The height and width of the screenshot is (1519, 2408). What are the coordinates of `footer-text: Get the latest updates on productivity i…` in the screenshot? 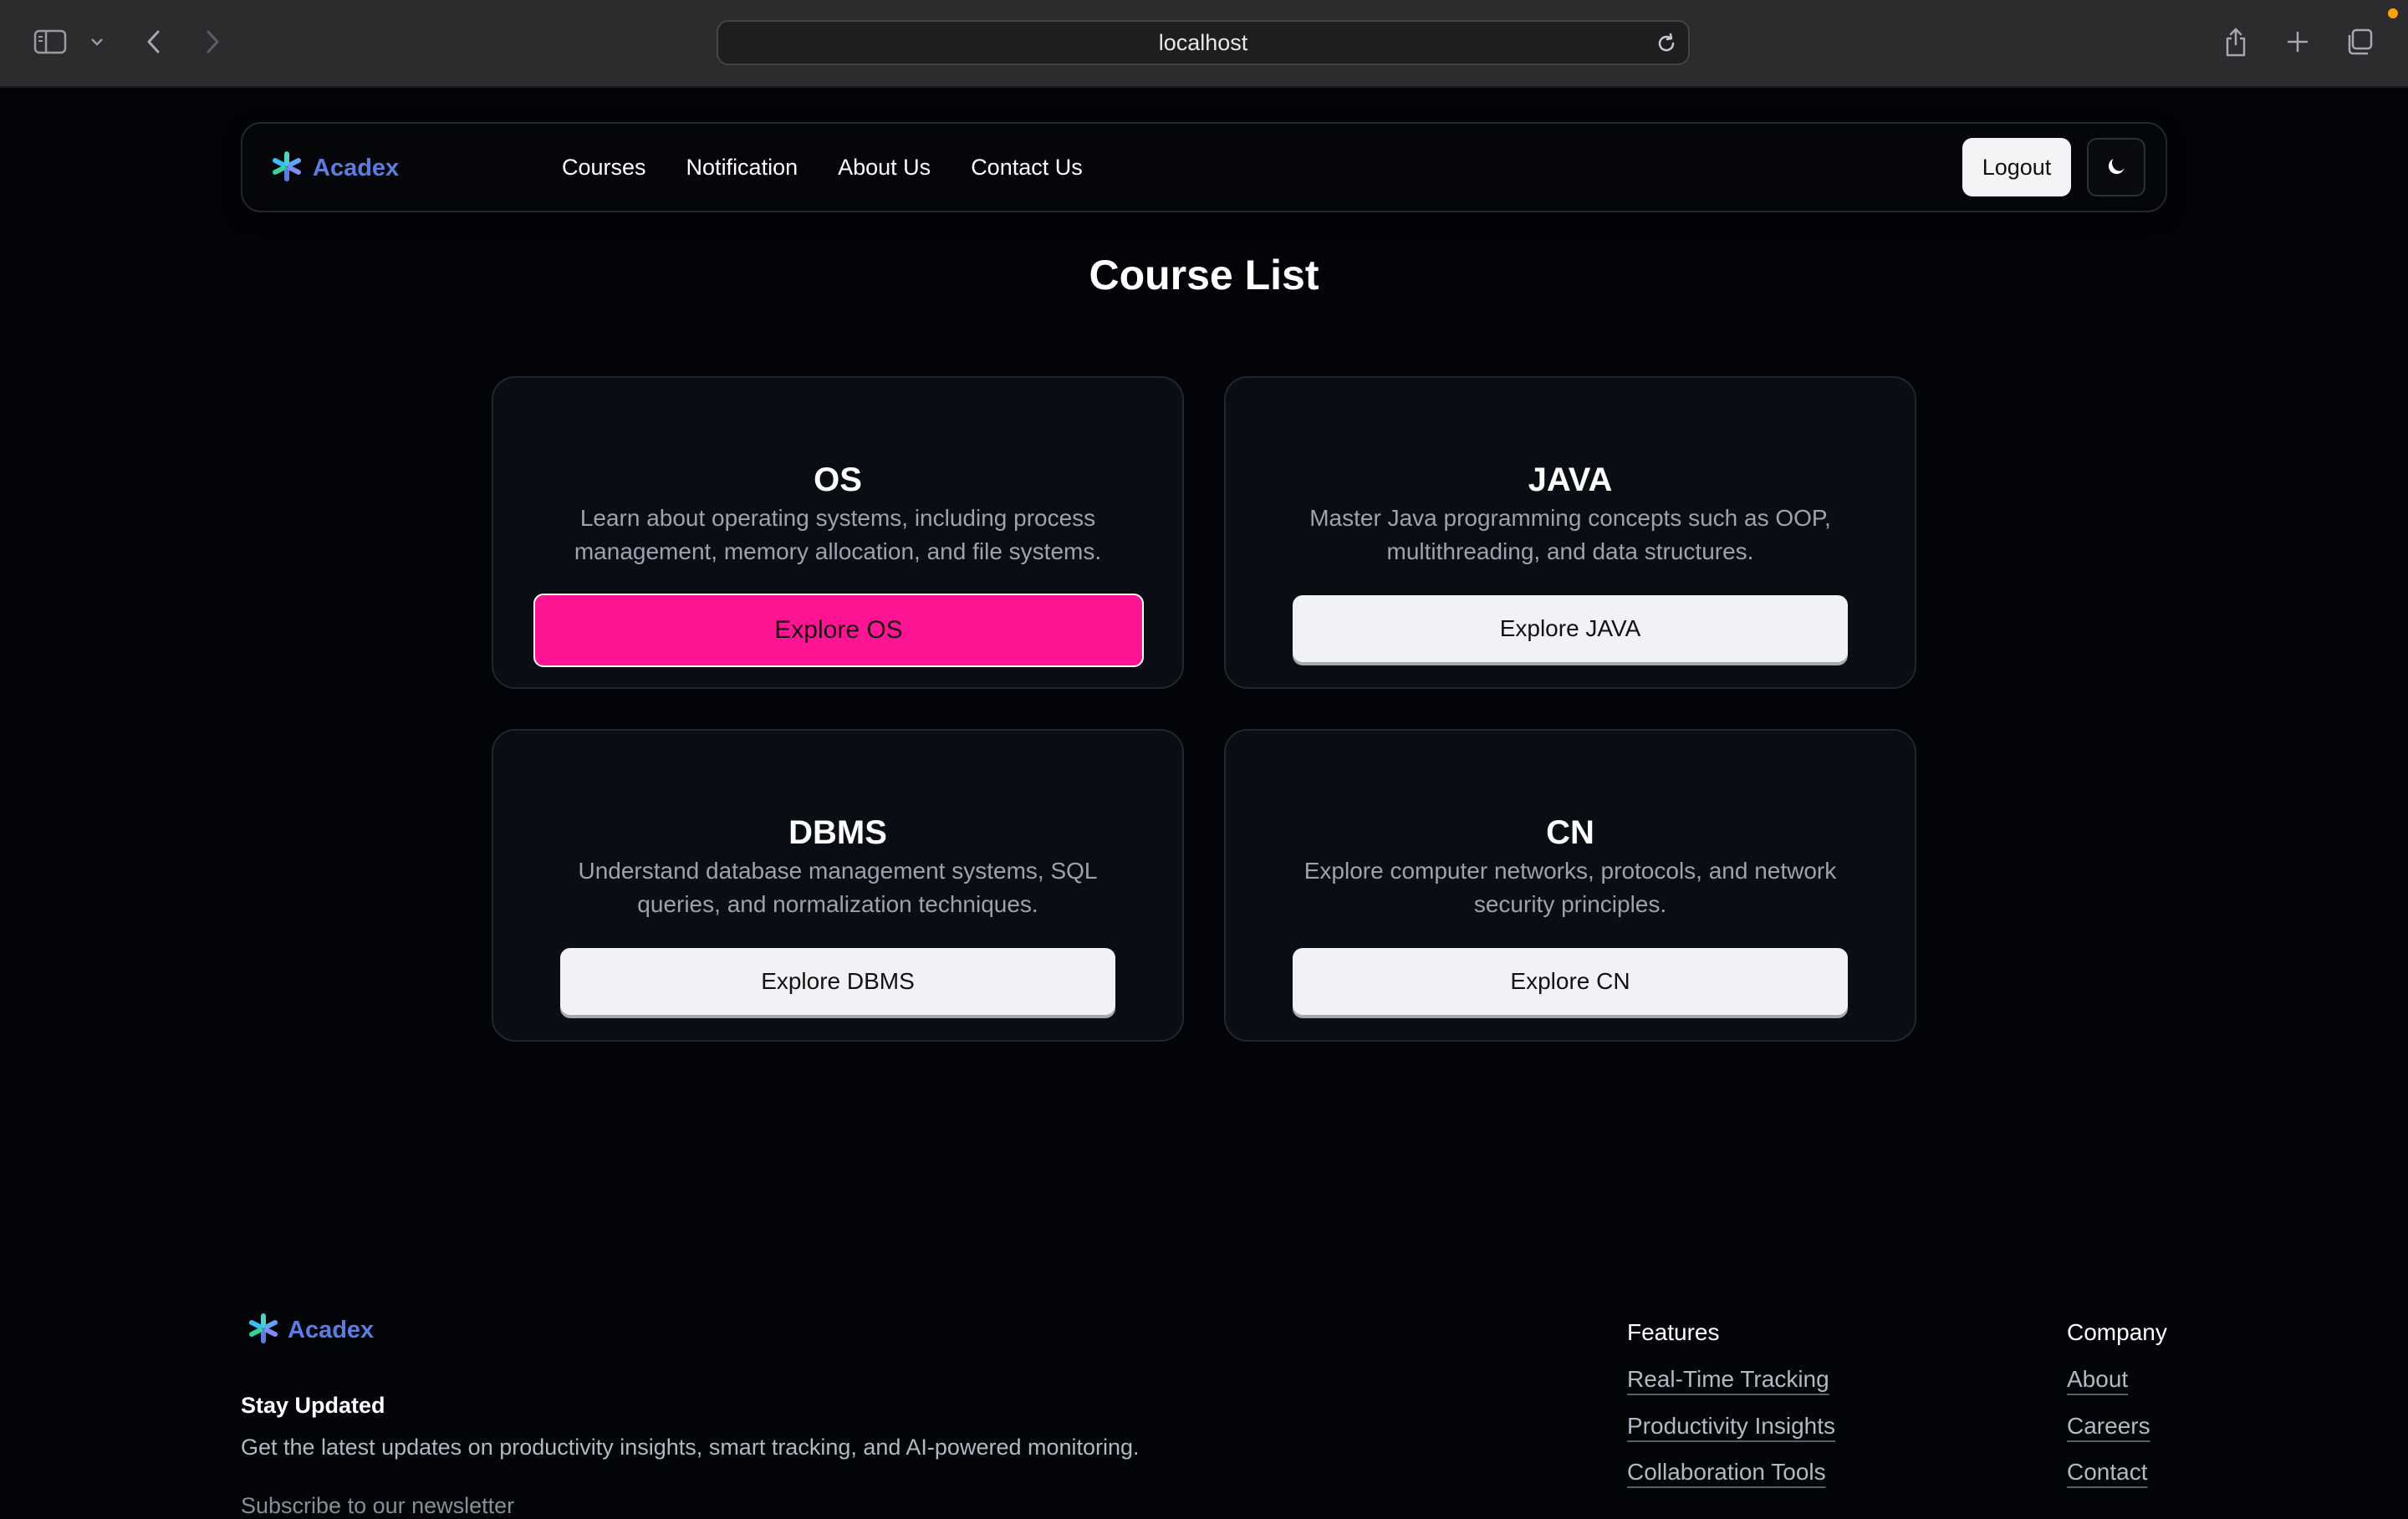 It's located at (690, 1447).